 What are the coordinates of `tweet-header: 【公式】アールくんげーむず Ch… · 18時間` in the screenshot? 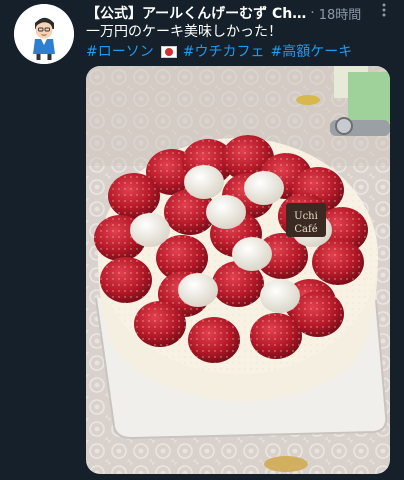 It's located at (241, 13).